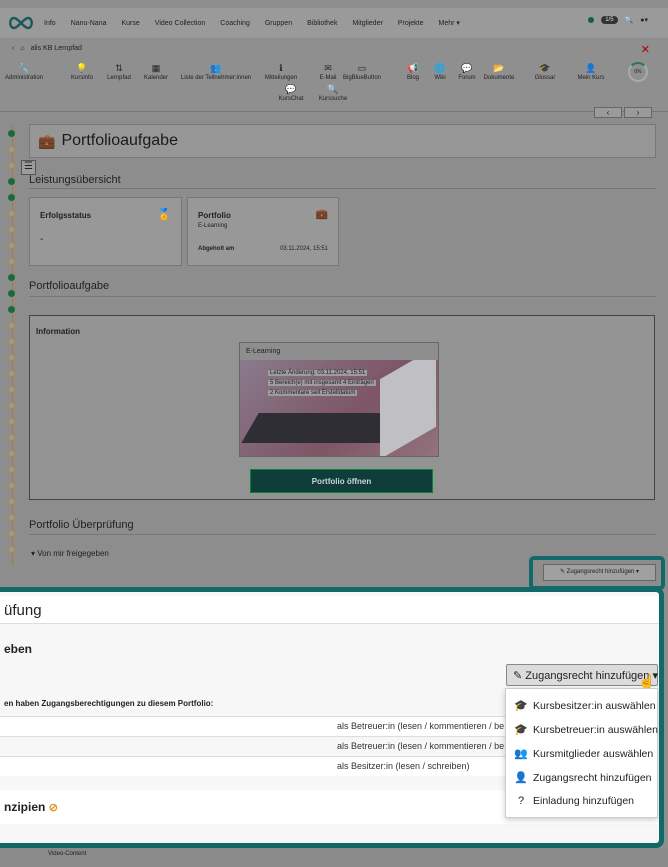 The image size is (668, 867). What do you see at coordinates (582, 778) in the screenshot?
I see `menu-item-add-access: 👤 Zugangsrecht hinzufügen` at bounding box center [582, 778].